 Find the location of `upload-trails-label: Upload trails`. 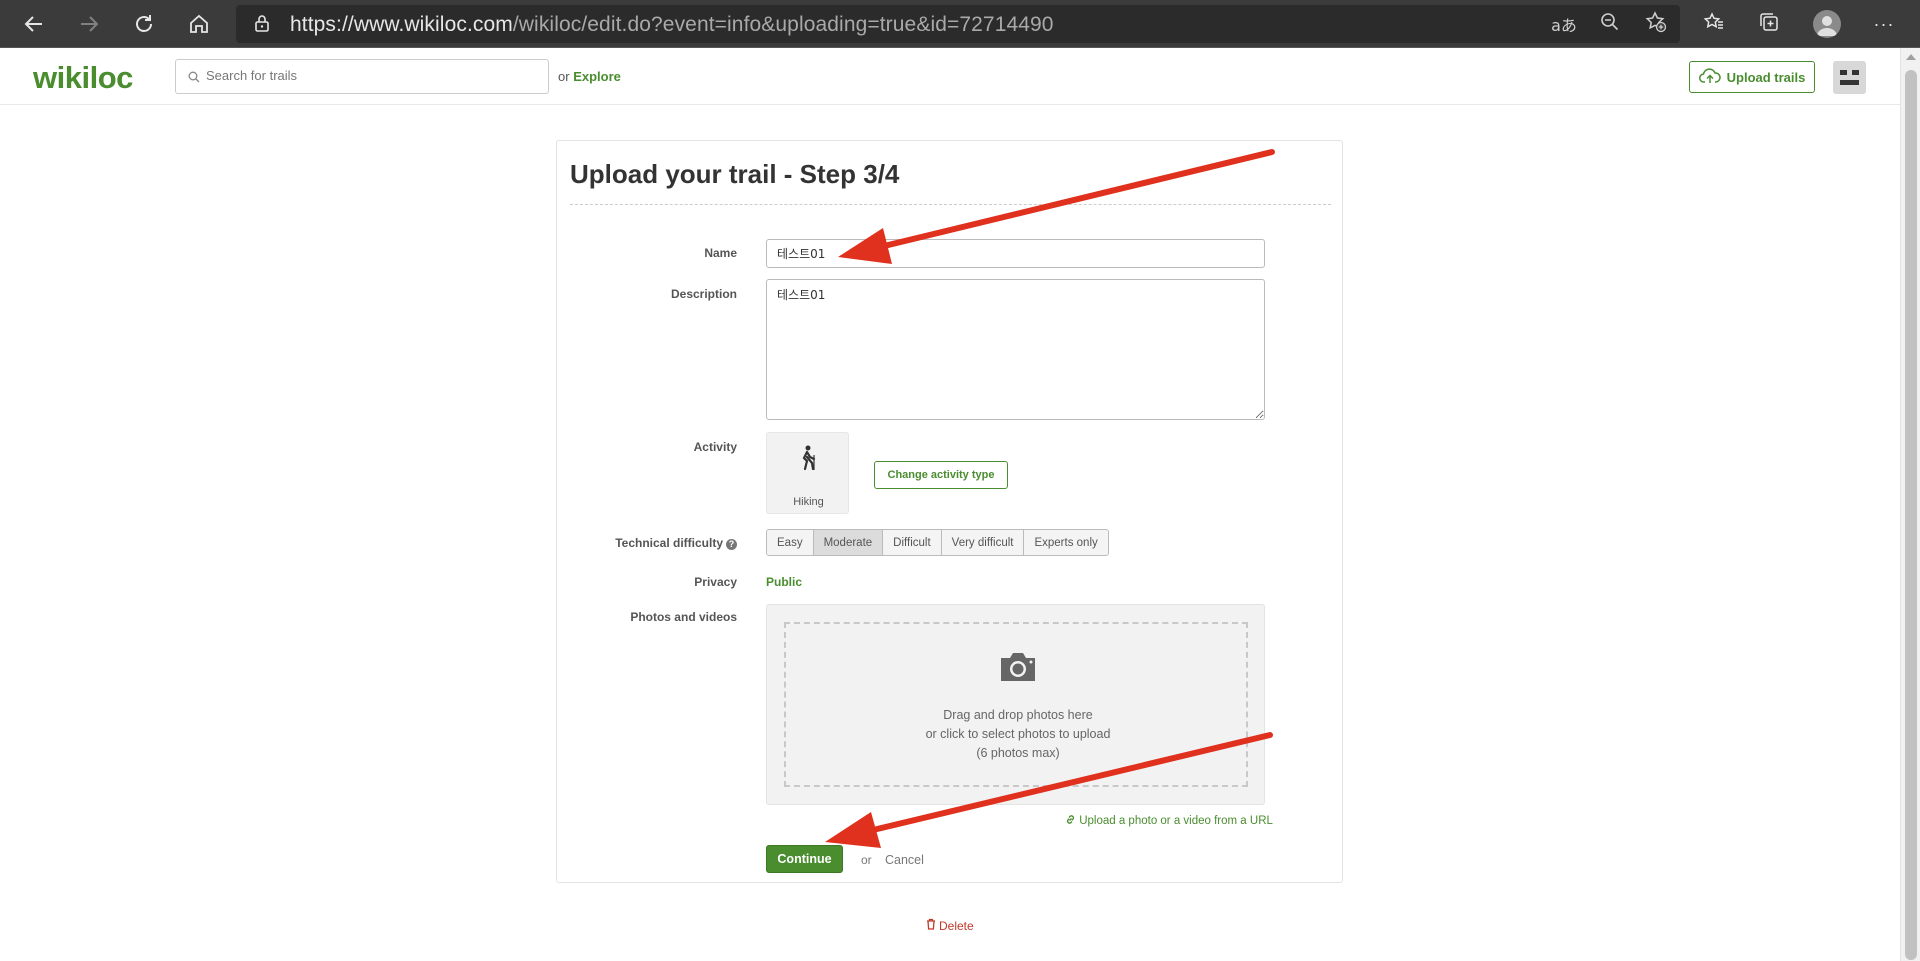

upload-trails-label: Upload trails is located at coordinates (1766, 77).